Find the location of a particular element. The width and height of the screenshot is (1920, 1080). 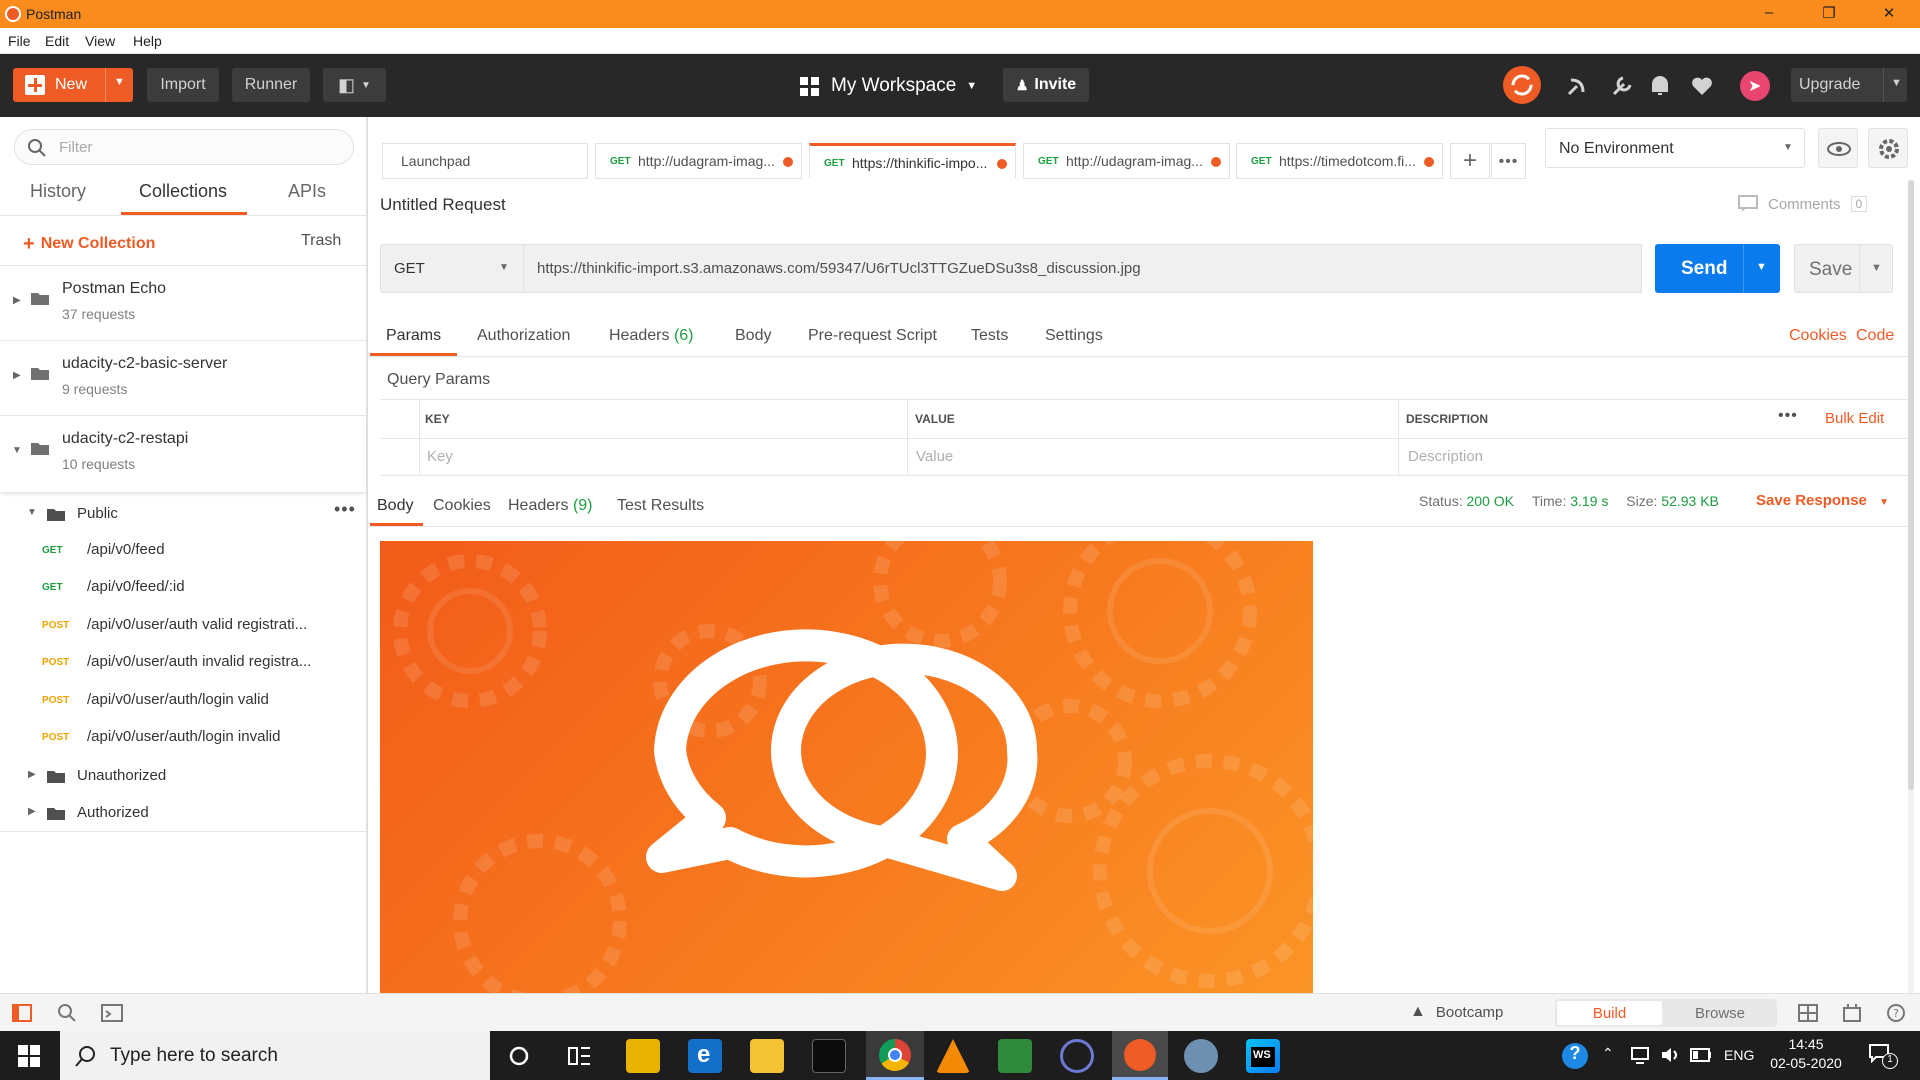

find-icon is located at coordinates (67, 1013).